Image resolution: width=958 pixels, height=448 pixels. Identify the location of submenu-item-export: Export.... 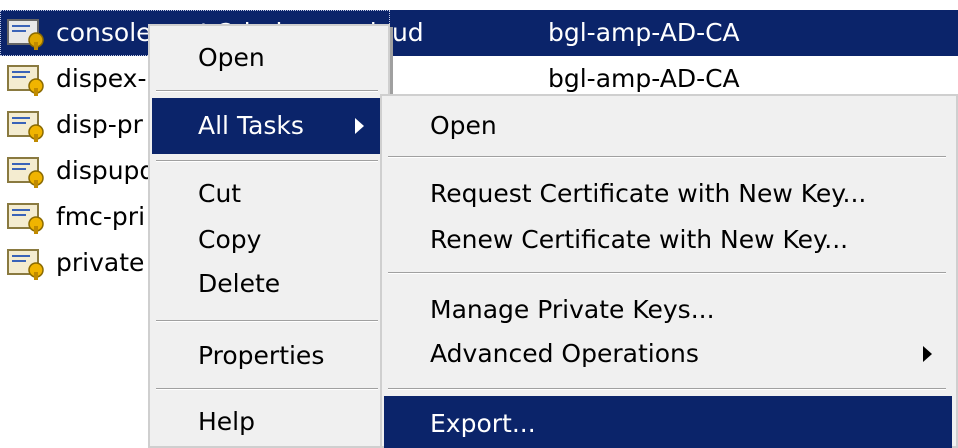
(668, 422).